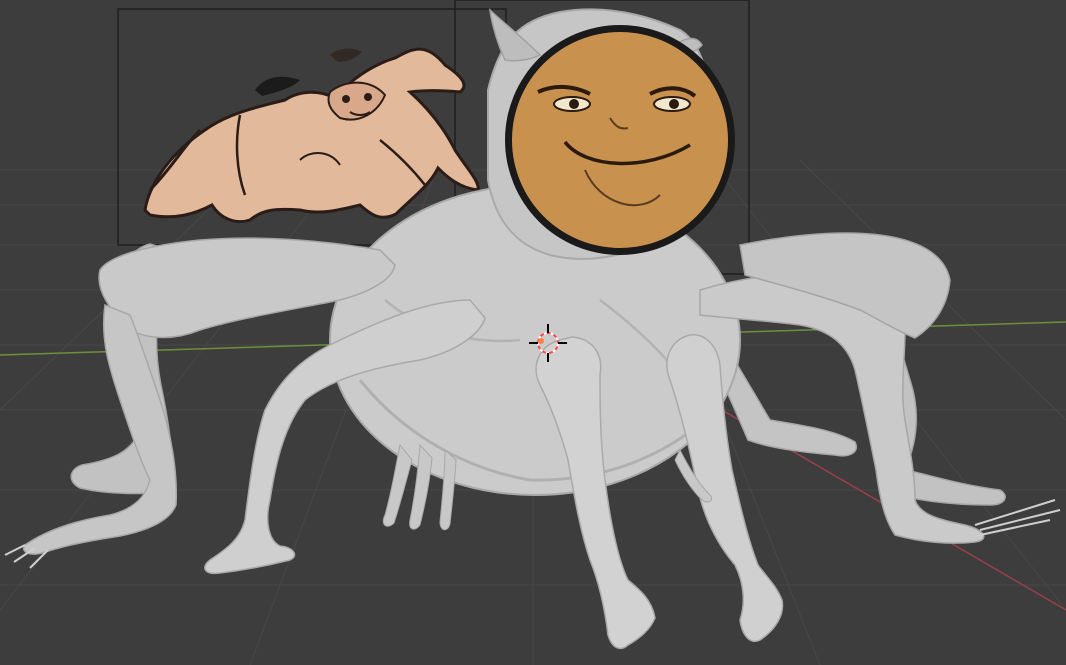  Describe the element at coordinates (311, 135) in the screenshot. I see `concept-sketch-image` at that location.